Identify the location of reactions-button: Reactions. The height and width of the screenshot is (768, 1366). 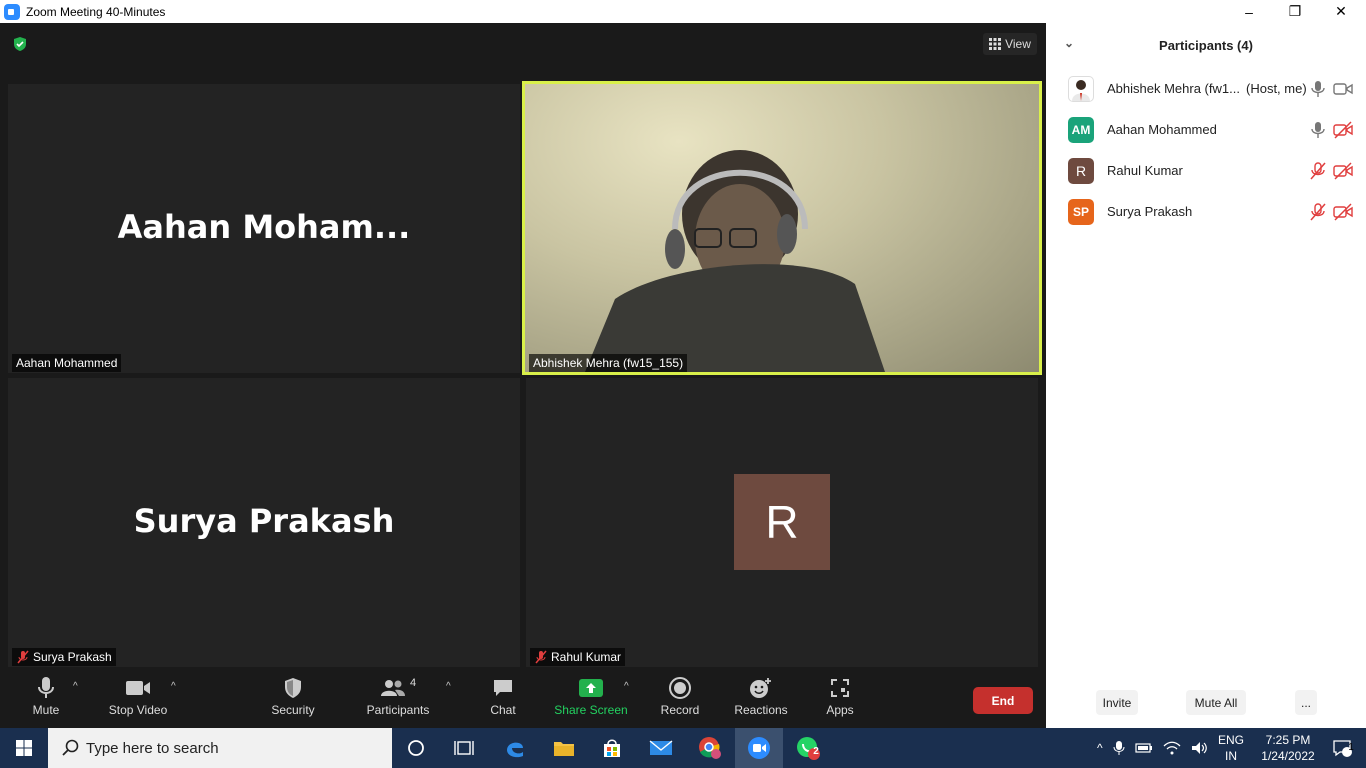
(761, 695).